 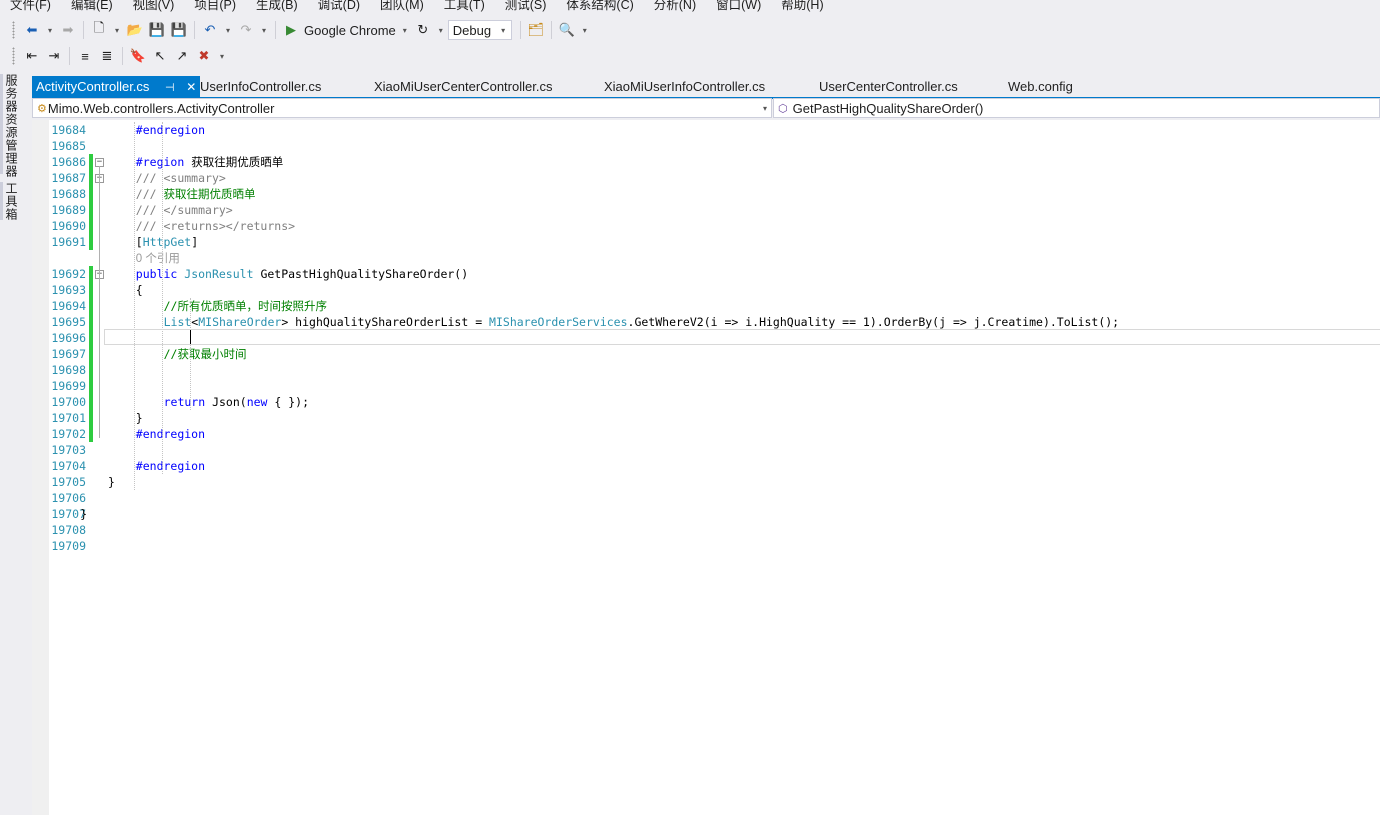 I want to click on code-line: 19701}, so click(x=706, y=418).